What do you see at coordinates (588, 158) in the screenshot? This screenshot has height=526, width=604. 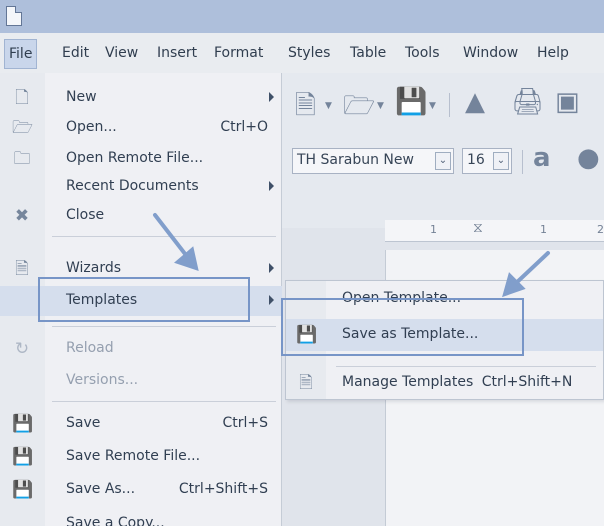 I see `highlight-icon: ●` at bounding box center [588, 158].